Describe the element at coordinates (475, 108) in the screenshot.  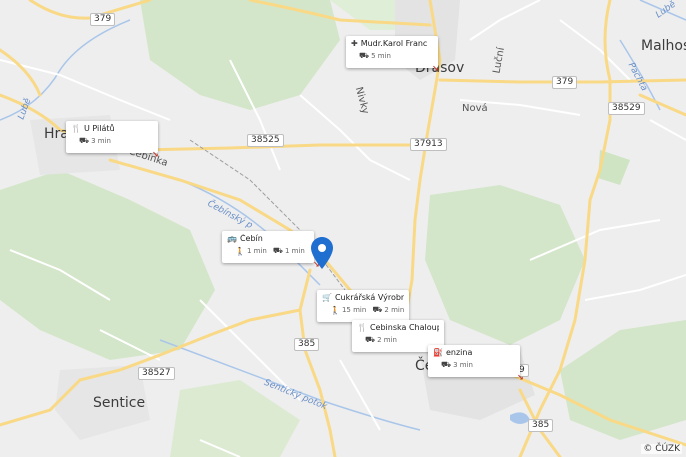
I see `street-label-nova: Nová` at that location.